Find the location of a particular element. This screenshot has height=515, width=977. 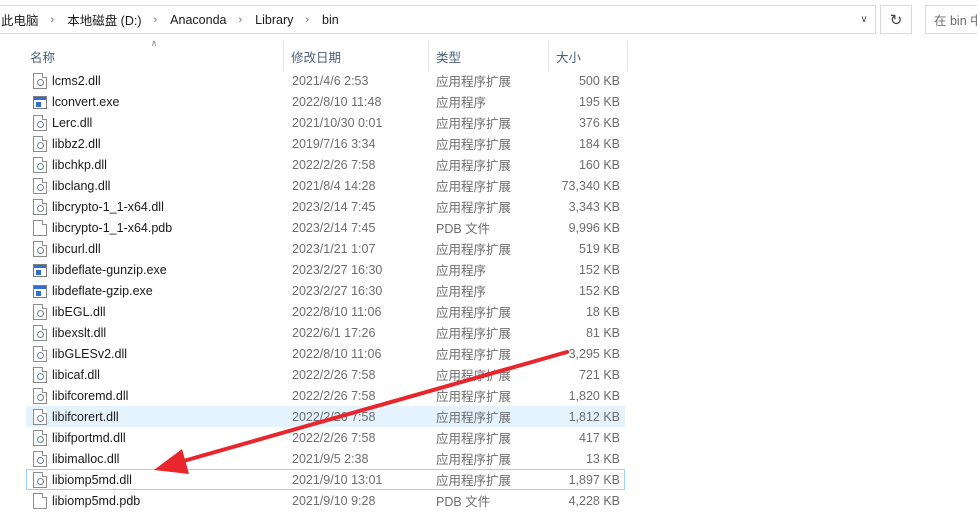

file-name: lcms2.dll is located at coordinates (76, 80).